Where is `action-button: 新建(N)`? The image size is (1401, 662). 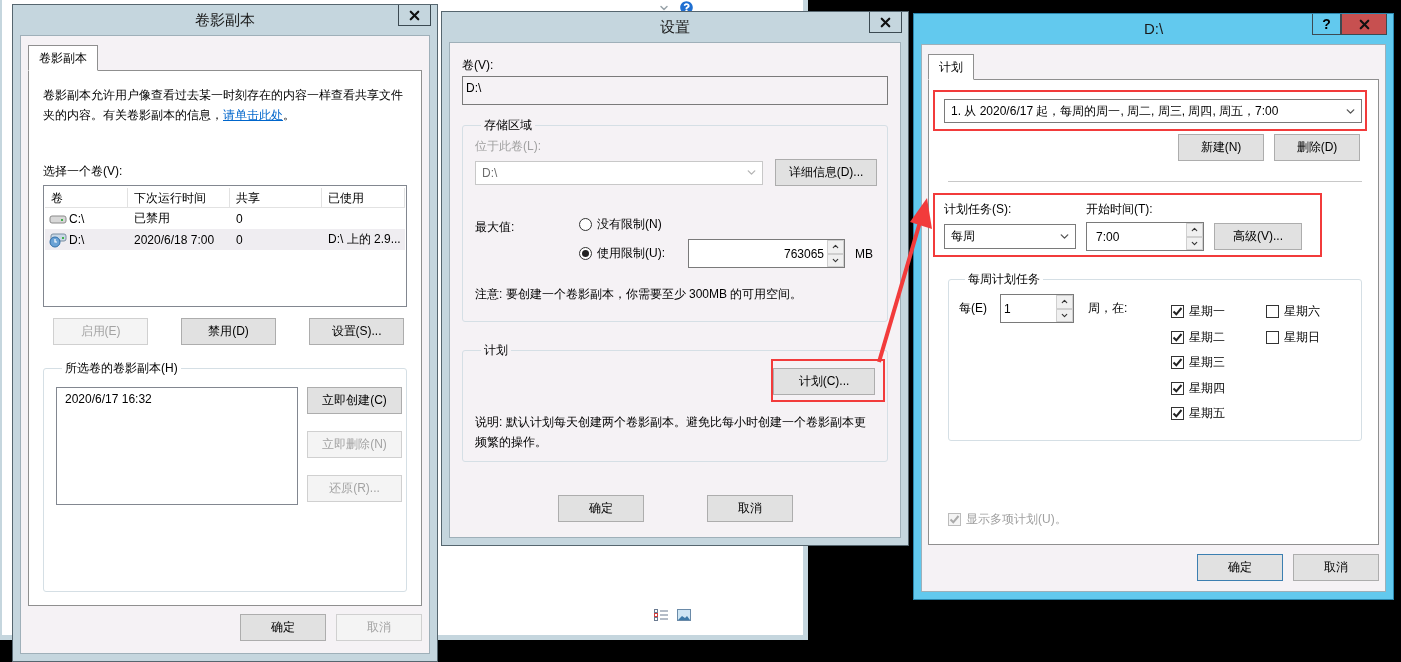
action-button: 新建(N) is located at coordinates (1221, 147).